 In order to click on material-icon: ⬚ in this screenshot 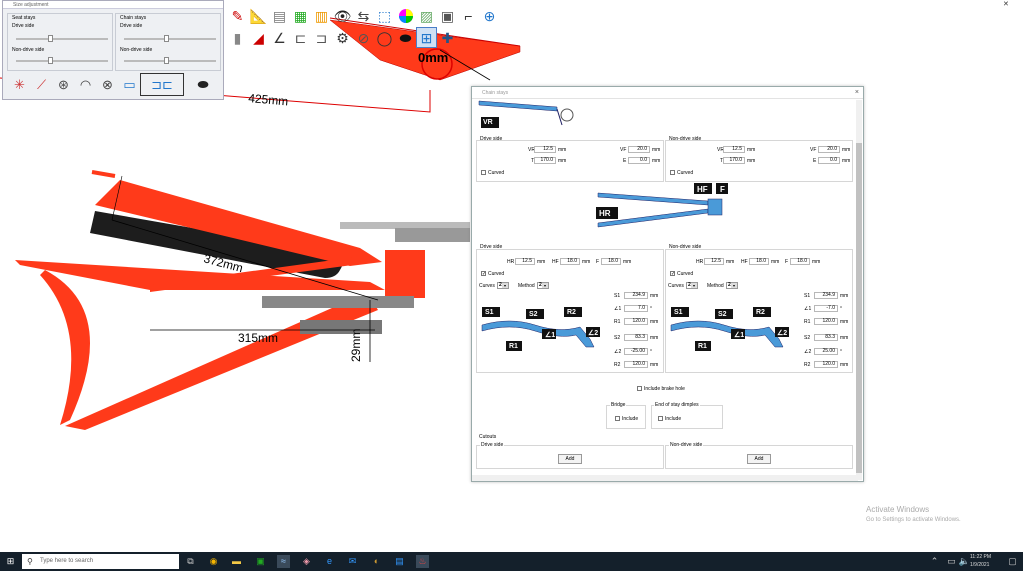, I will do `click(384, 15)`.